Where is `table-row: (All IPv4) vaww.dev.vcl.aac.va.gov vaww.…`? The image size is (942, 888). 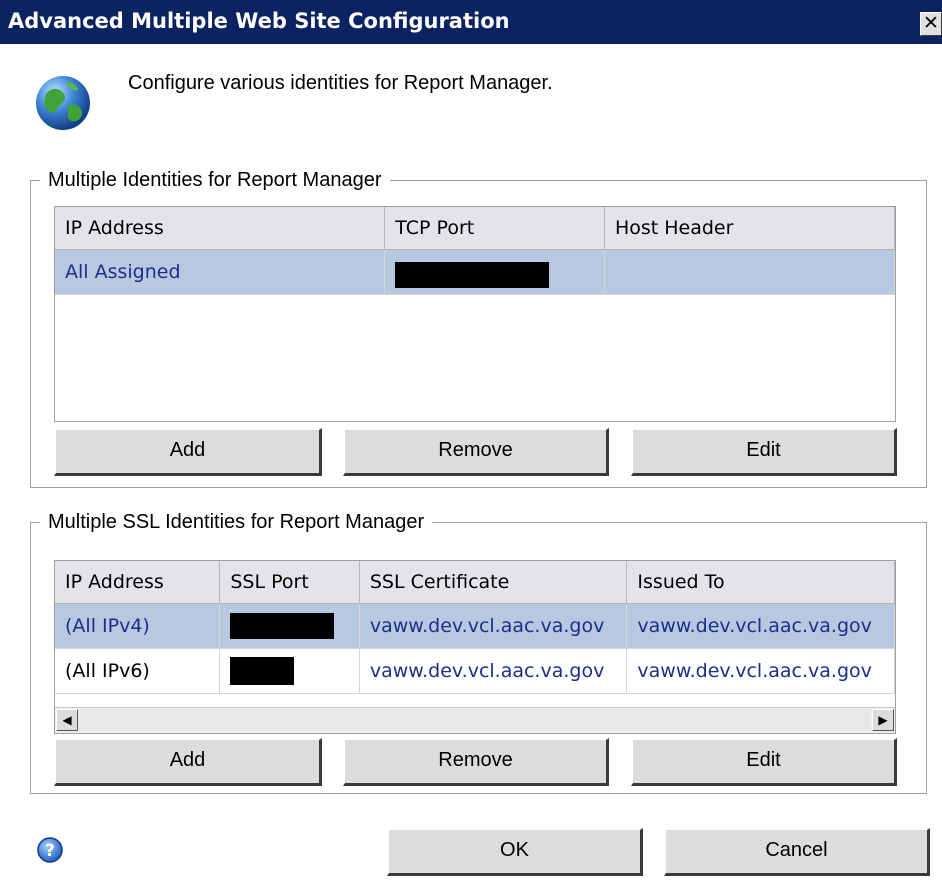 table-row: (All IPv4) vaww.dev.vcl.aac.va.gov vaww.… is located at coordinates (475, 626).